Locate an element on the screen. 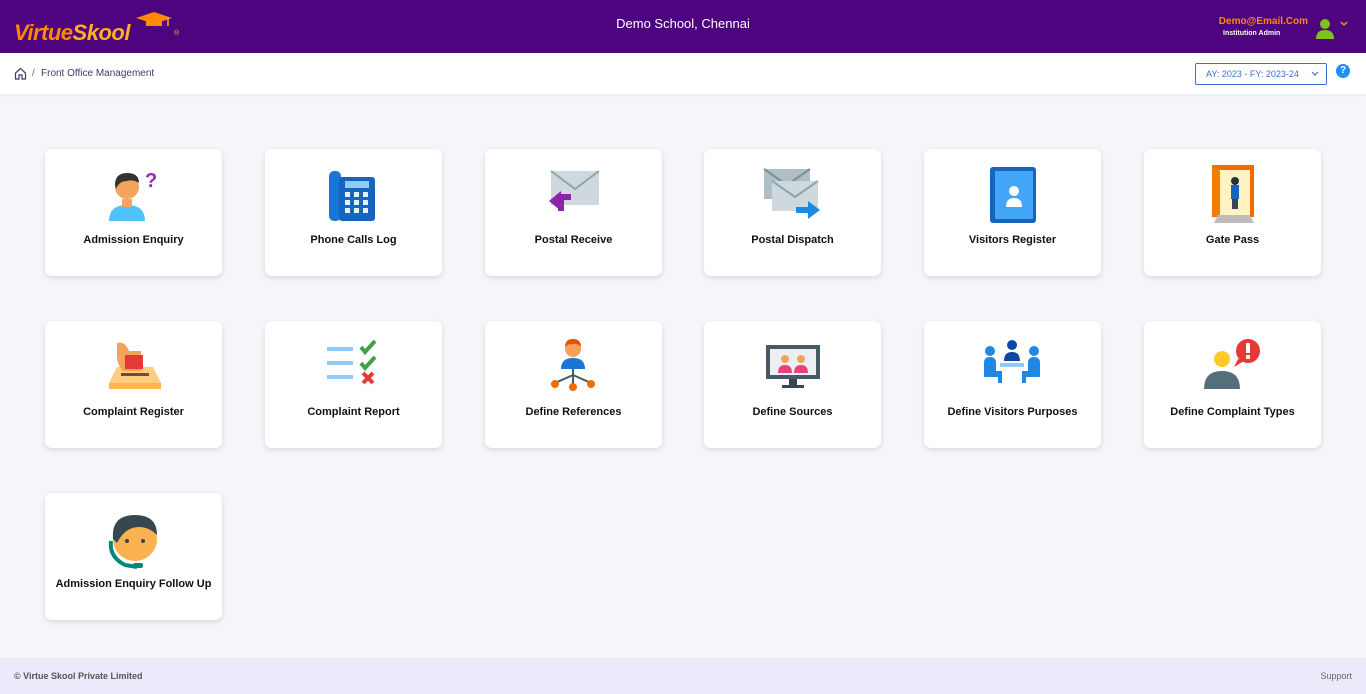 This screenshot has height=694, width=1366. module-card-define-visitors-purposes: Define Visitors Purposes is located at coordinates (1012, 384).